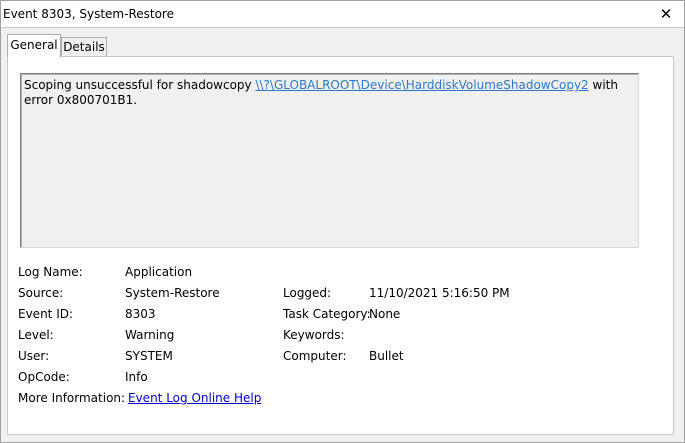 The image size is (685, 443). Describe the element at coordinates (34, 356) in the screenshot. I see `user-label: User:` at that location.